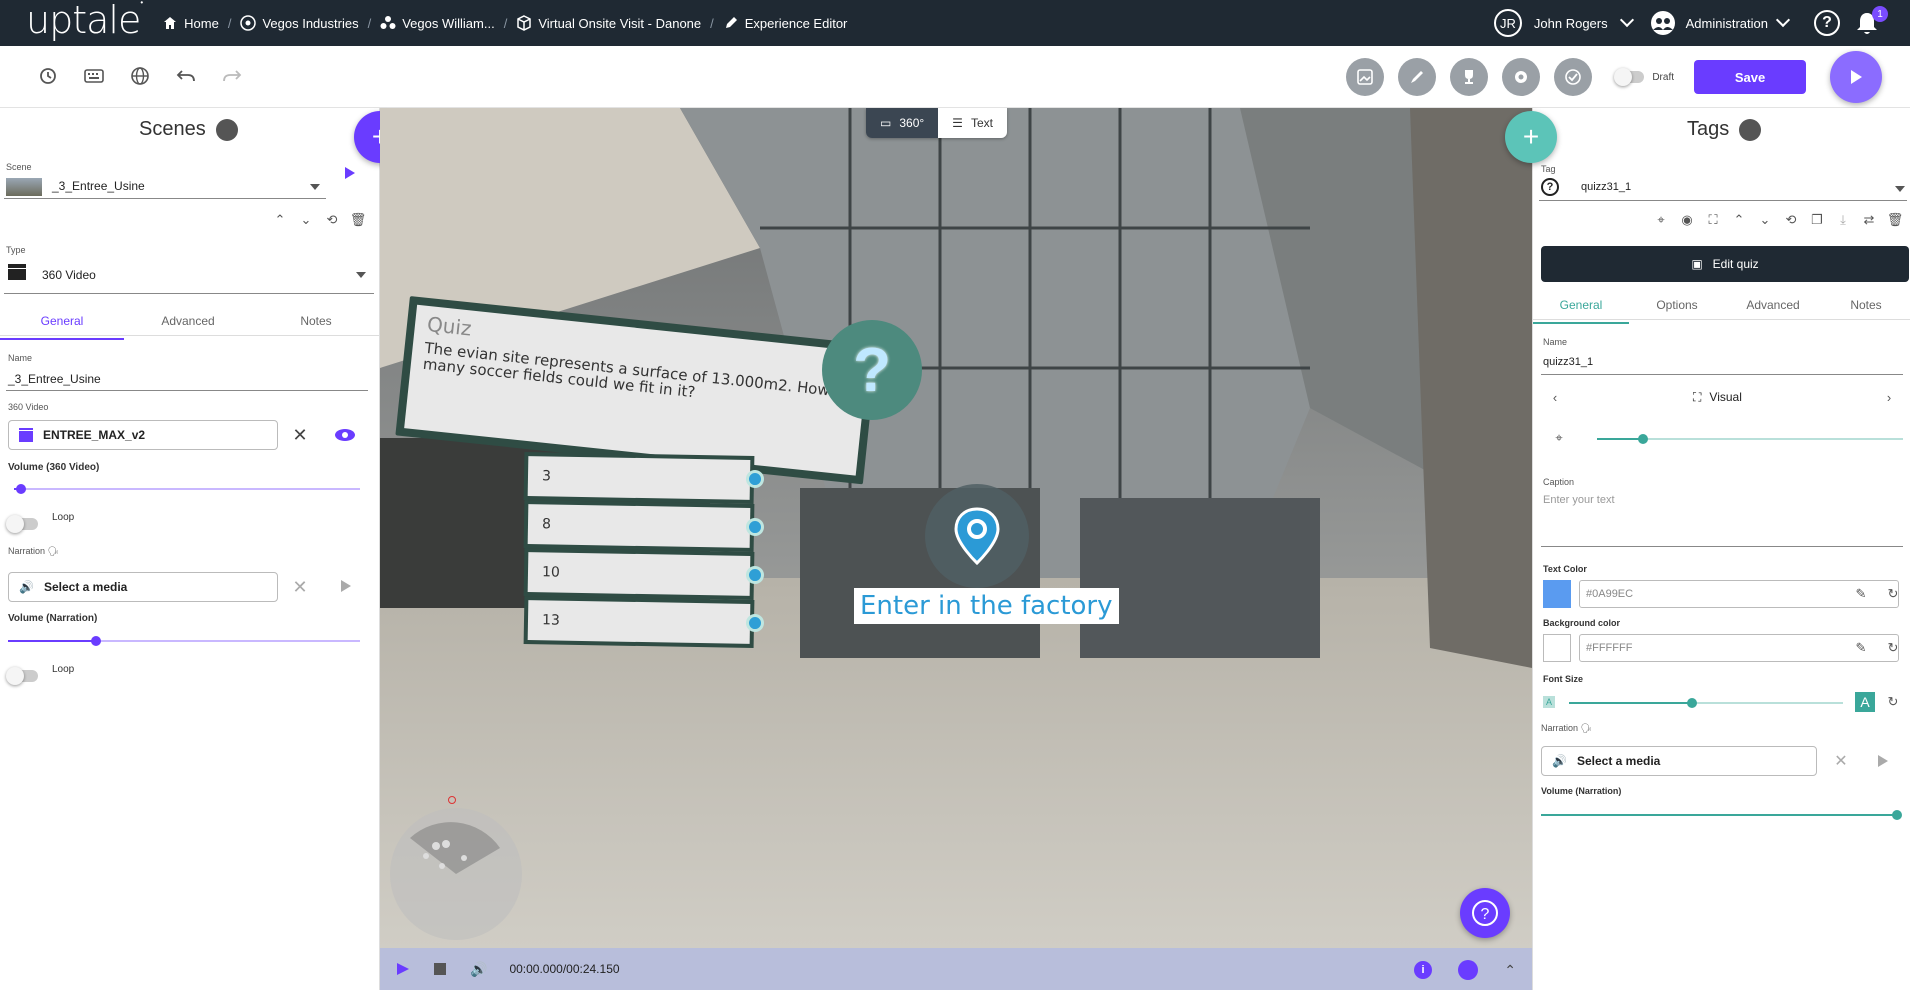 The image size is (1910, 990). What do you see at coordinates (345, 435) in the screenshot?
I see `eye-icon` at bounding box center [345, 435].